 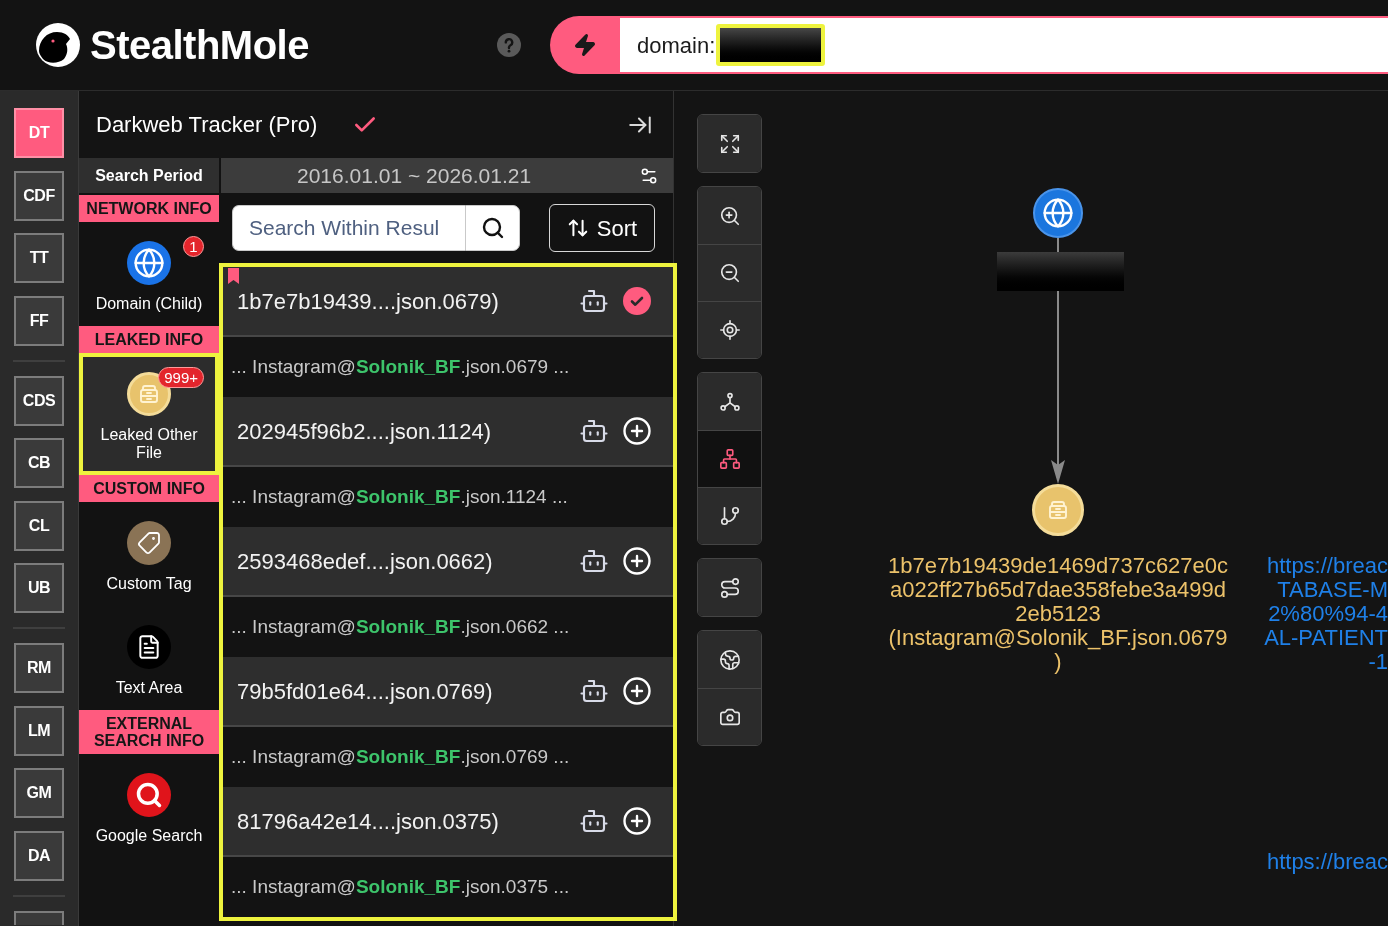 I want to click on result-title: 2593468edef....json.0662), so click(x=365, y=561).